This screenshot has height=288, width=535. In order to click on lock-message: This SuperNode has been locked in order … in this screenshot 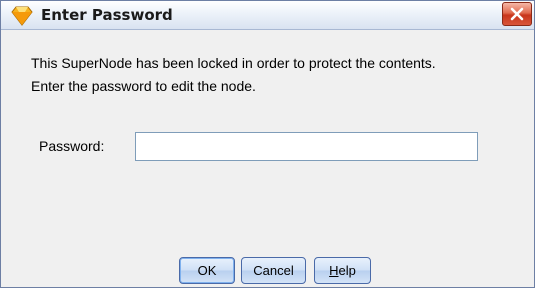, I will do `click(233, 75)`.